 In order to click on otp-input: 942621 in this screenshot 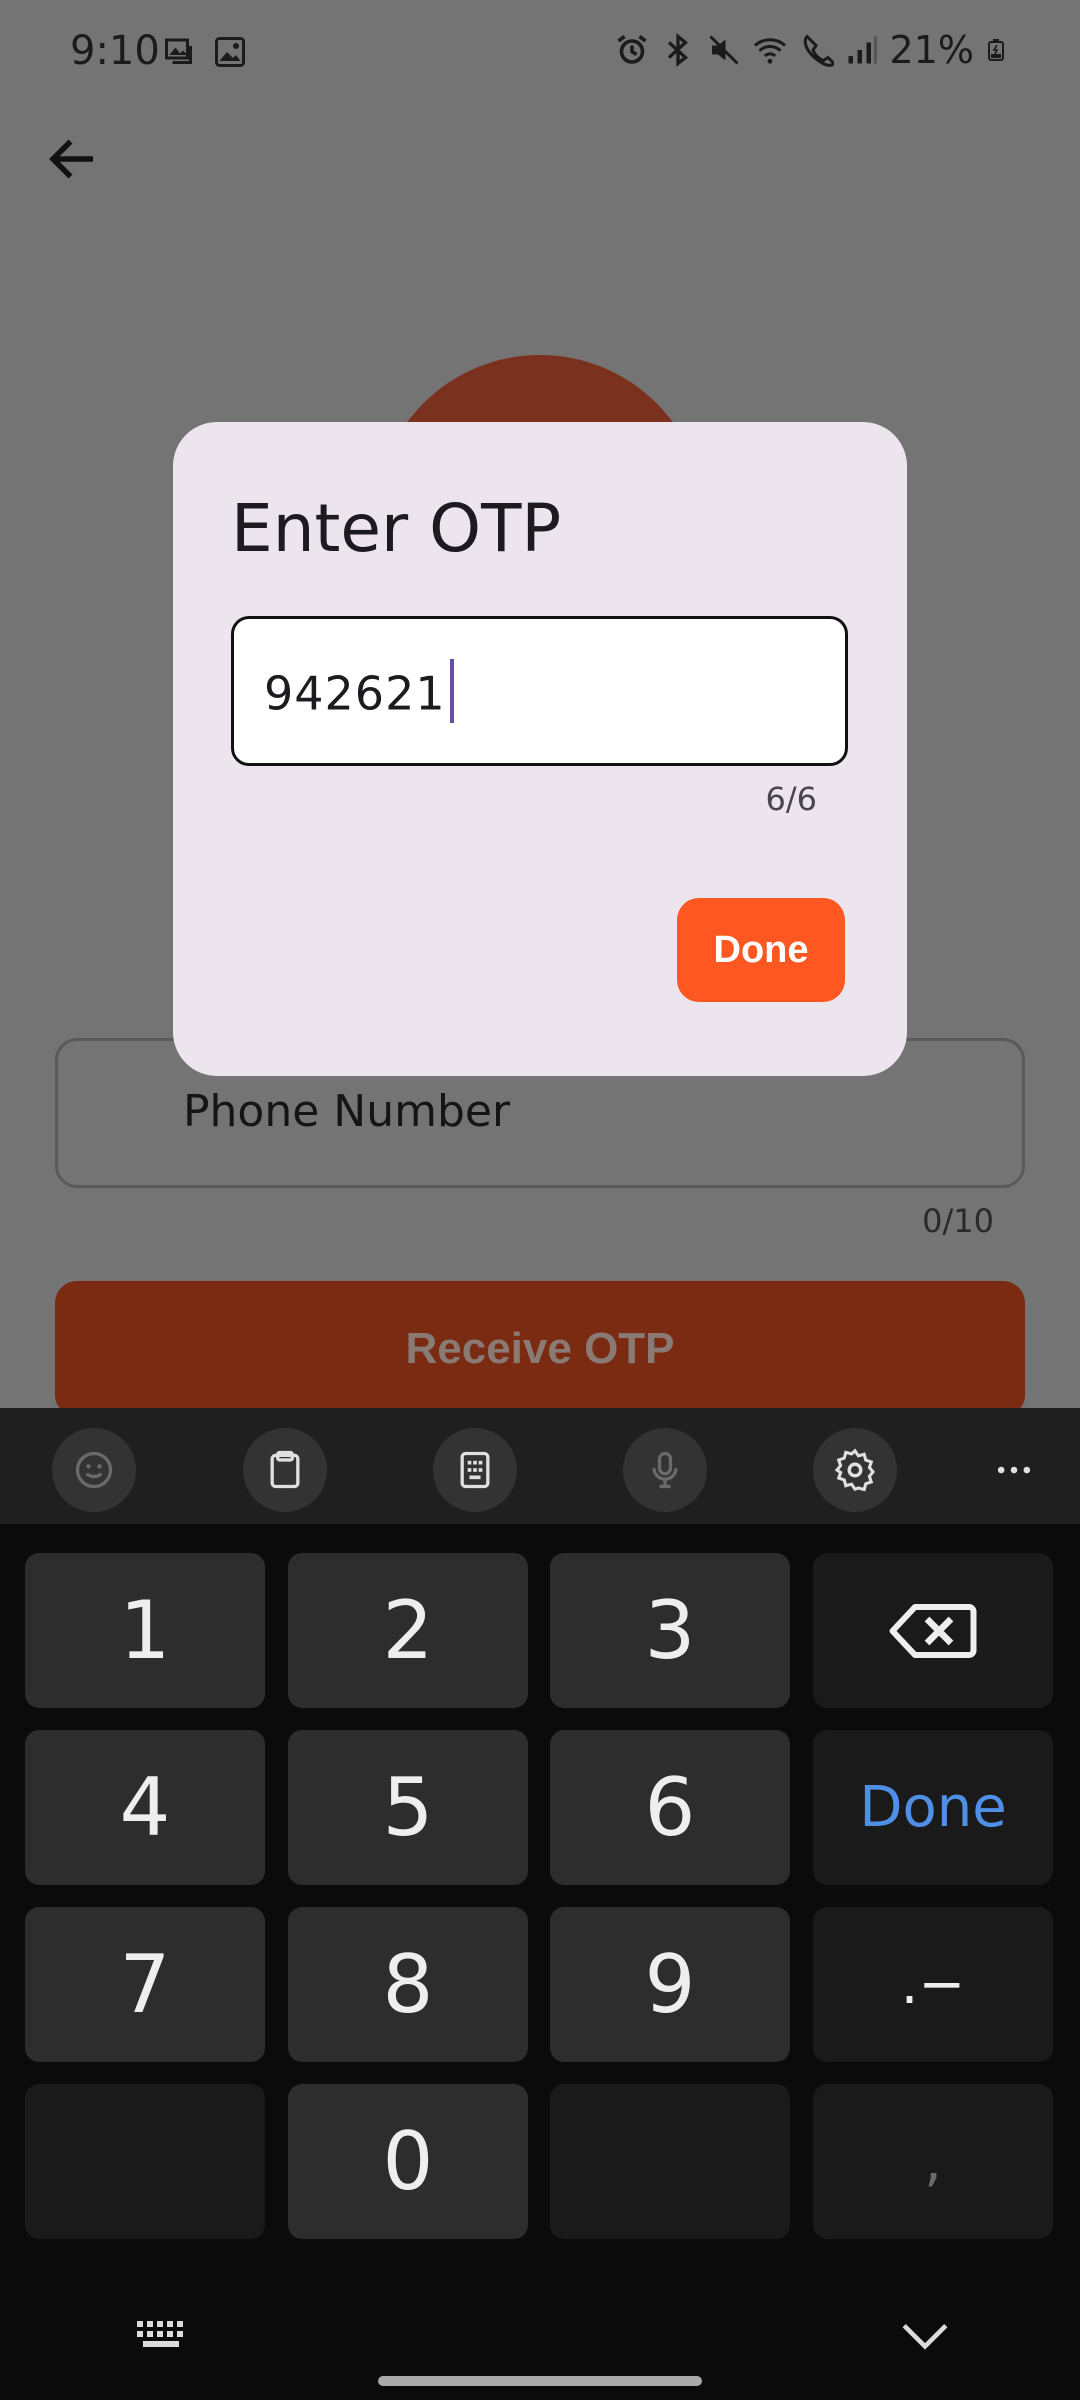, I will do `click(539, 691)`.